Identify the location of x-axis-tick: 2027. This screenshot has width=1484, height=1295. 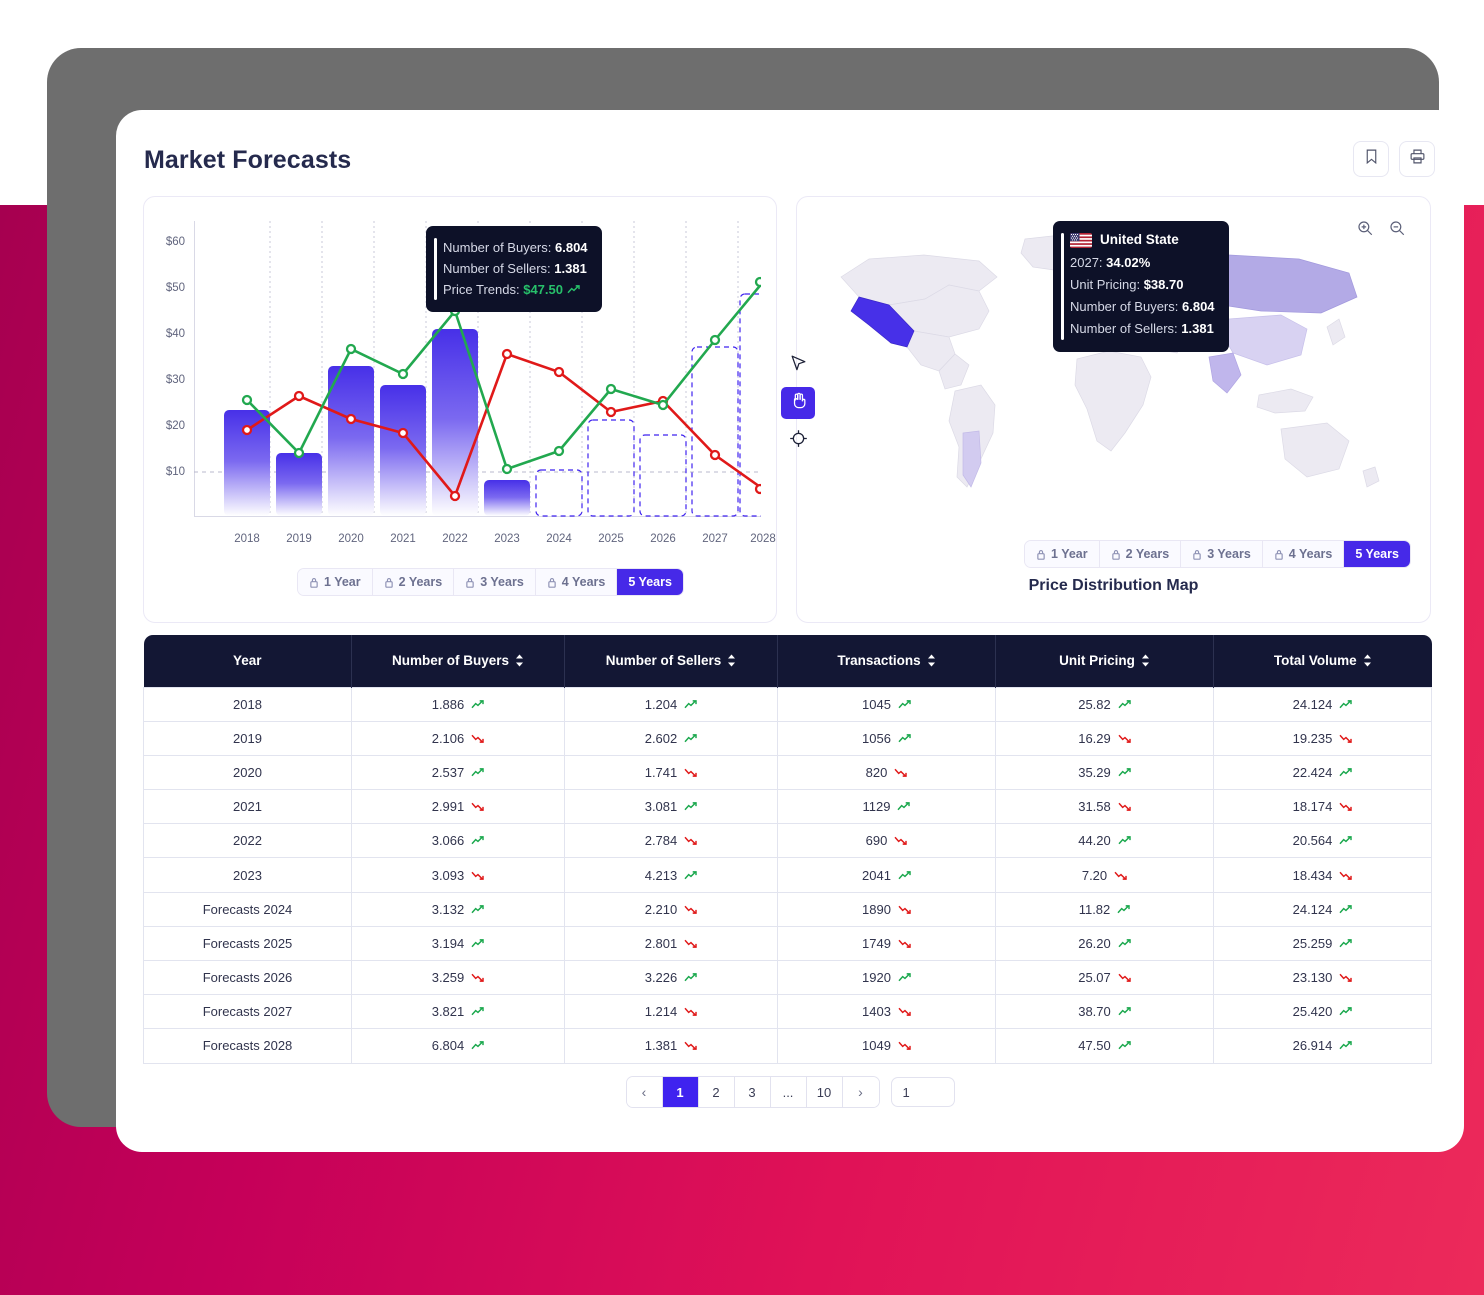
(715, 539).